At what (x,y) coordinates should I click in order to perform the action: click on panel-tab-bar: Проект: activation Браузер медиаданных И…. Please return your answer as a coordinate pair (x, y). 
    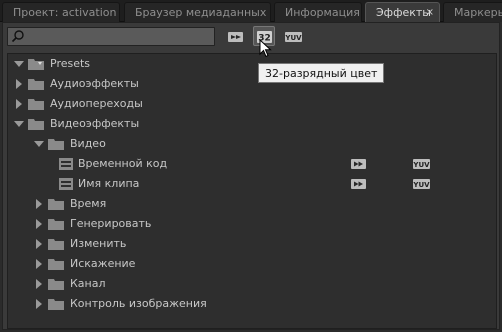
    Looking at the image, I should click on (251, 11).